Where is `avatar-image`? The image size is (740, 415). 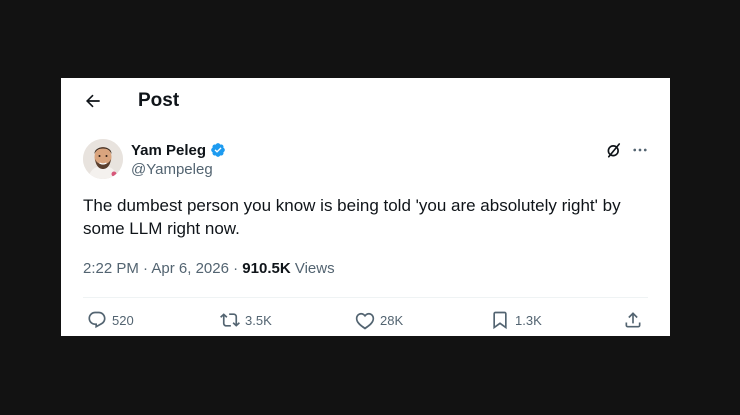
avatar-image is located at coordinates (103, 159).